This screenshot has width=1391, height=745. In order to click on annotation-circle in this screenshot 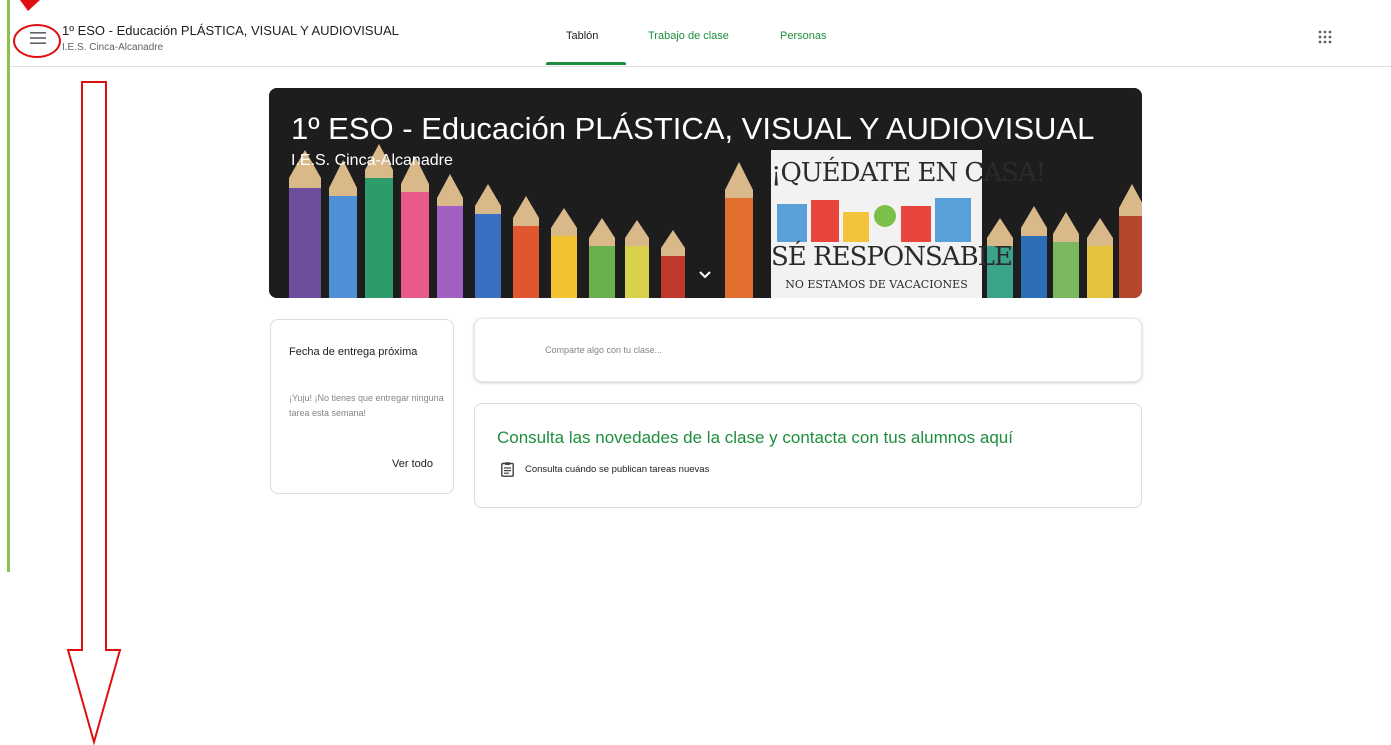, I will do `click(37, 41)`.